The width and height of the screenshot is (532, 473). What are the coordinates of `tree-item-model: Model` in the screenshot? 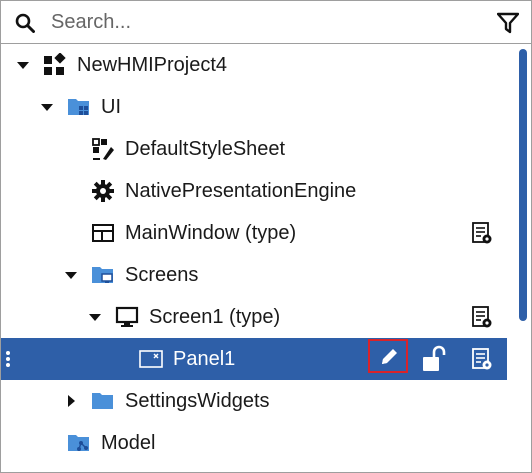 It's located at (254, 443).